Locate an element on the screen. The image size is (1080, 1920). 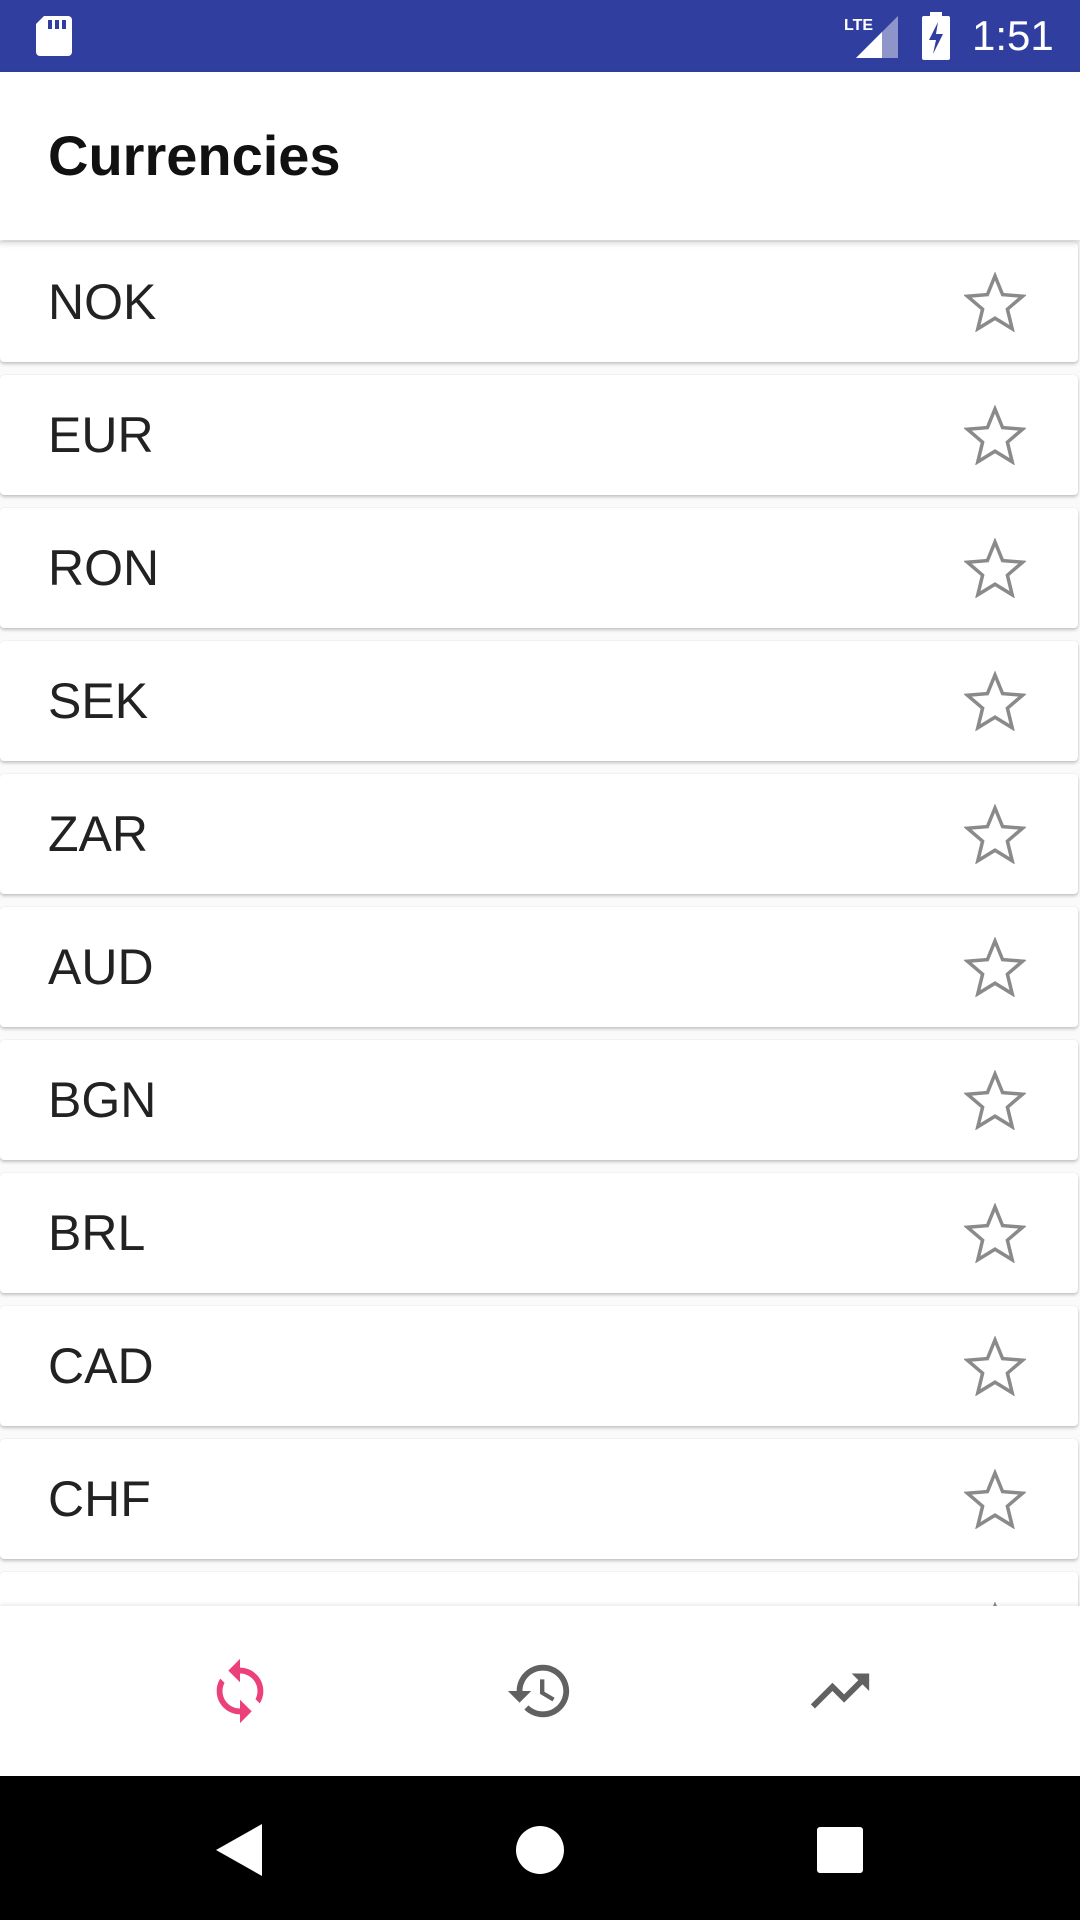
sd-card-icon is located at coordinates (54, 36).